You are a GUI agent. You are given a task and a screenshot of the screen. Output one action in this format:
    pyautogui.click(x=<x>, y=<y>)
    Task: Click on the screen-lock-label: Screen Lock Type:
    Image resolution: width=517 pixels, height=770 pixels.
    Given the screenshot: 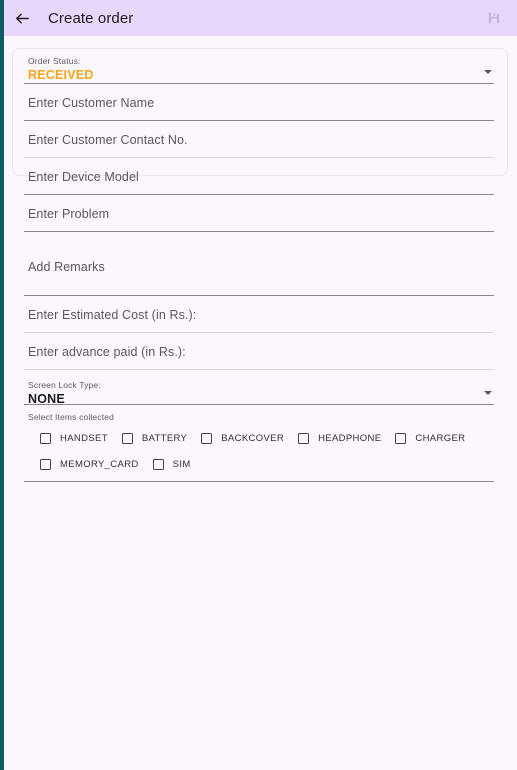 What is the action you would take?
    pyautogui.click(x=64, y=385)
    